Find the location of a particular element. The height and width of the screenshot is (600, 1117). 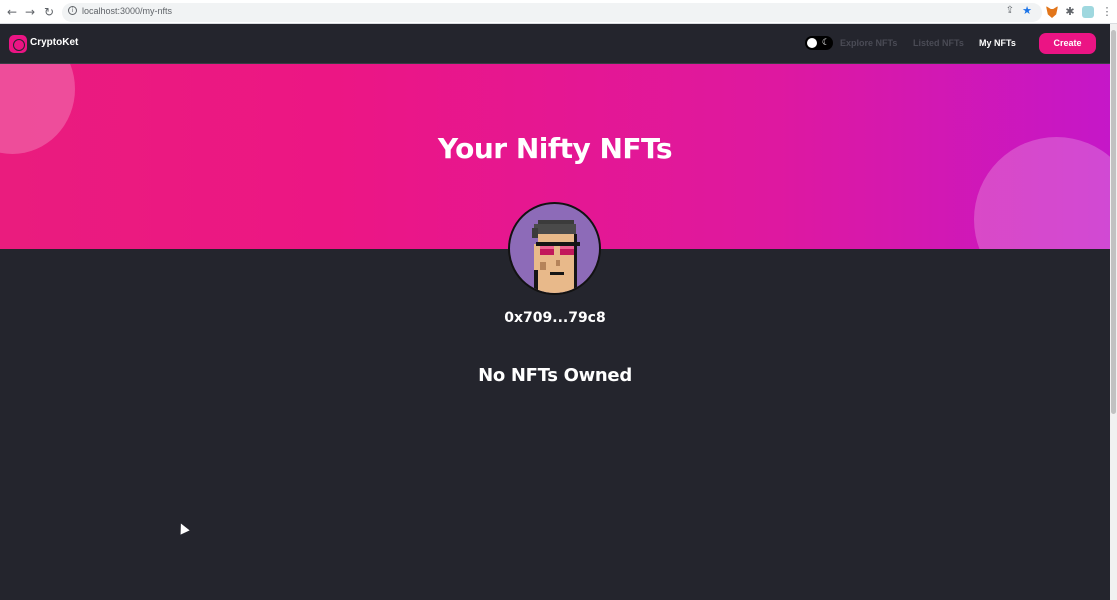

nav-link-explore-nfts: Explore NFTs is located at coordinates (868, 43).